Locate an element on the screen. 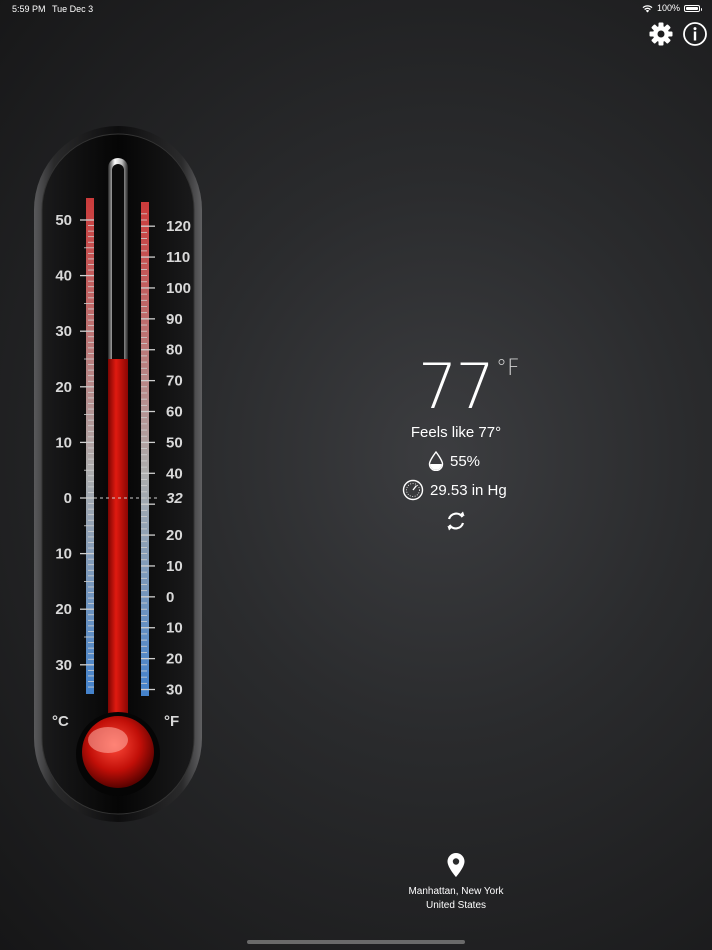 This screenshot has width=712, height=950. pressure-row: 29.53 in Hg is located at coordinates (454, 490).